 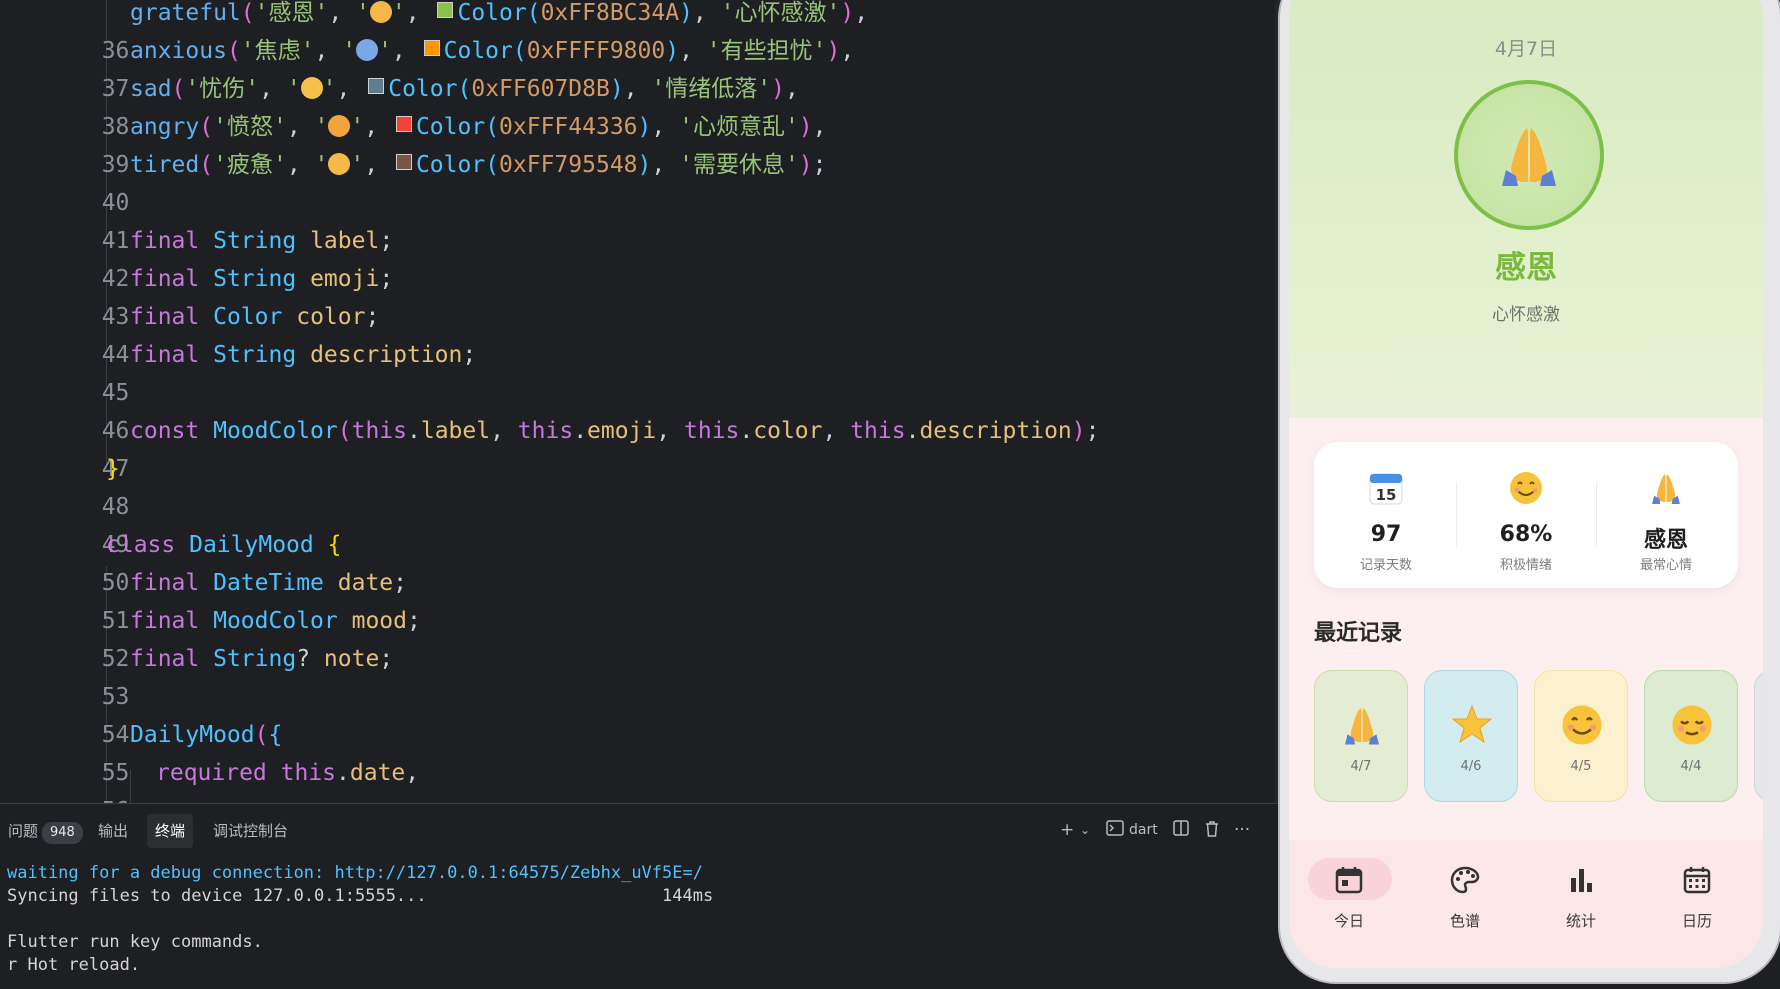 I want to click on recent-card: 4/4, so click(x=1691, y=736).